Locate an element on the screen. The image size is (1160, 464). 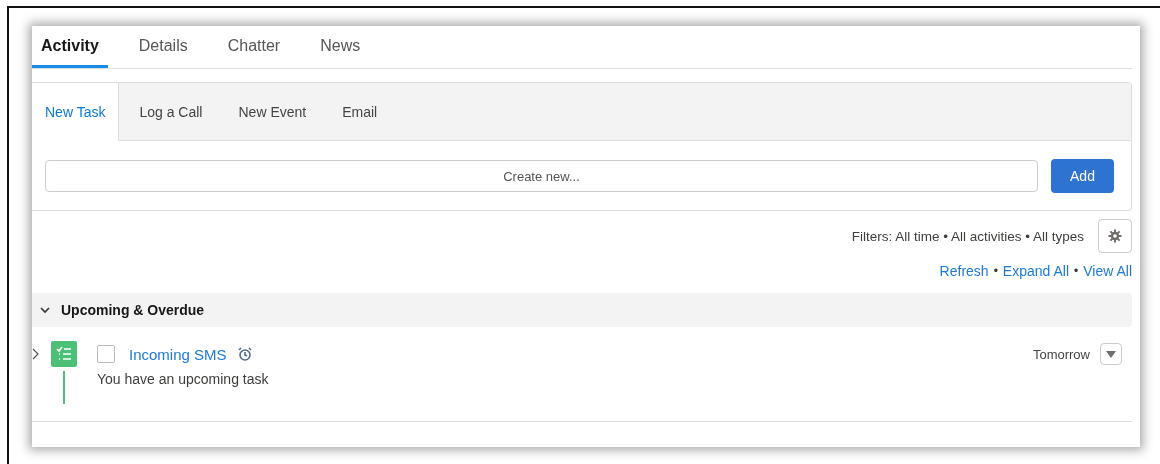
checkbox is located at coordinates (106, 354).